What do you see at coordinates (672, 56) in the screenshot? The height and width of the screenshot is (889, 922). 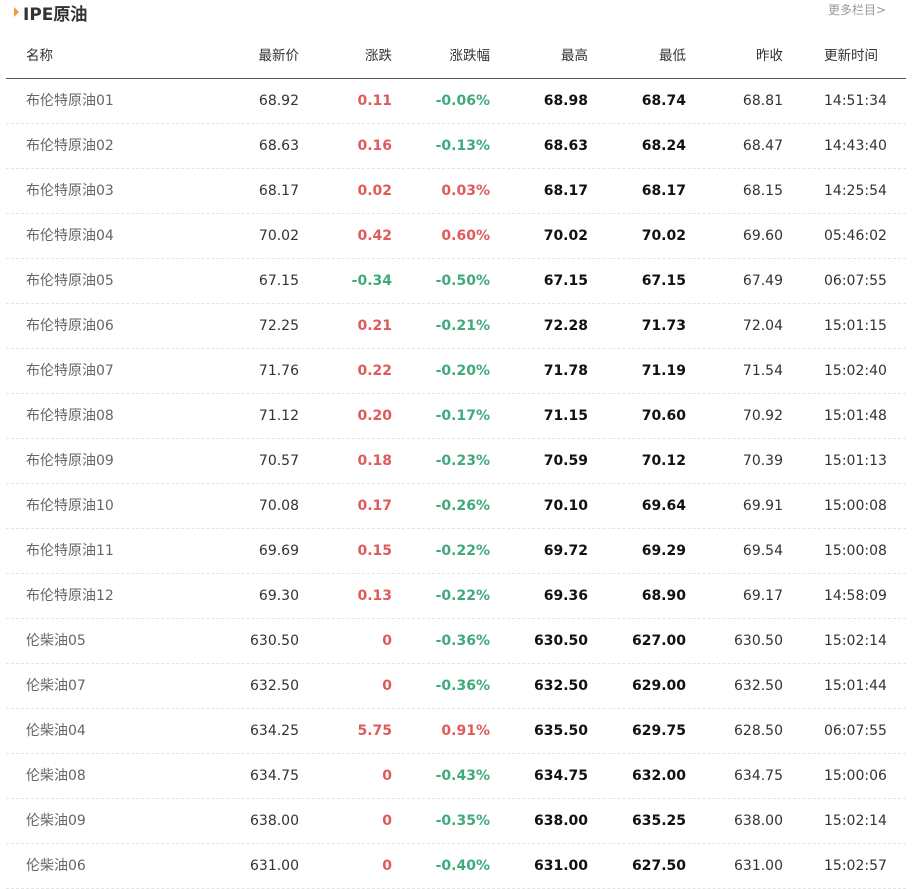 I see `column-header-low: 最低` at bounding box center [672, 56].